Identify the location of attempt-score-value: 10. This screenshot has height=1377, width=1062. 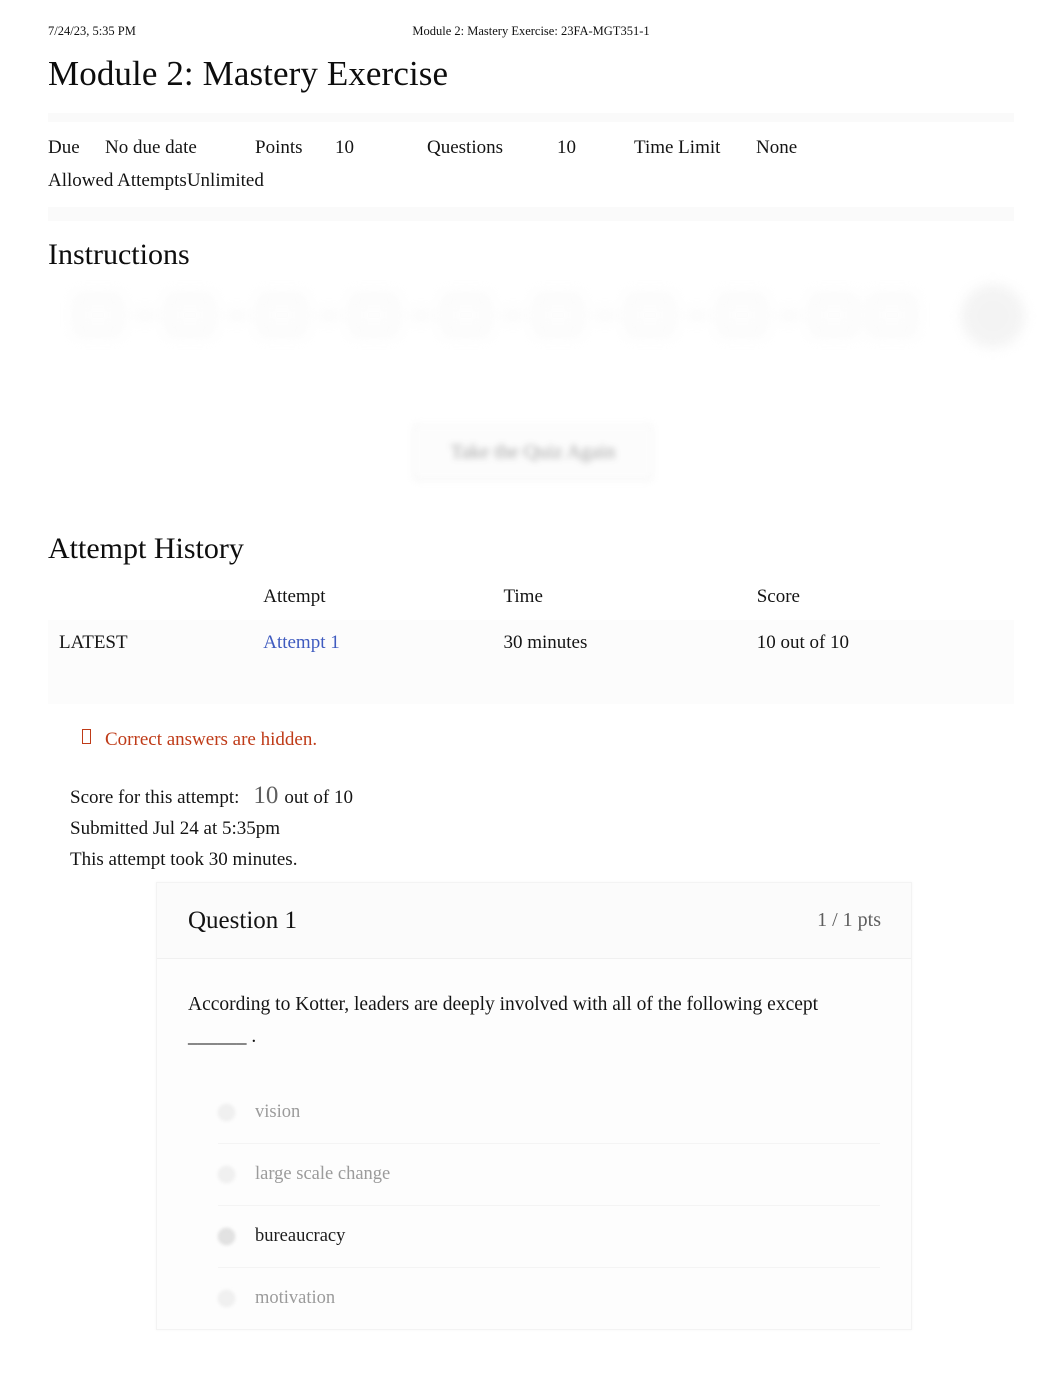
(266, 795).